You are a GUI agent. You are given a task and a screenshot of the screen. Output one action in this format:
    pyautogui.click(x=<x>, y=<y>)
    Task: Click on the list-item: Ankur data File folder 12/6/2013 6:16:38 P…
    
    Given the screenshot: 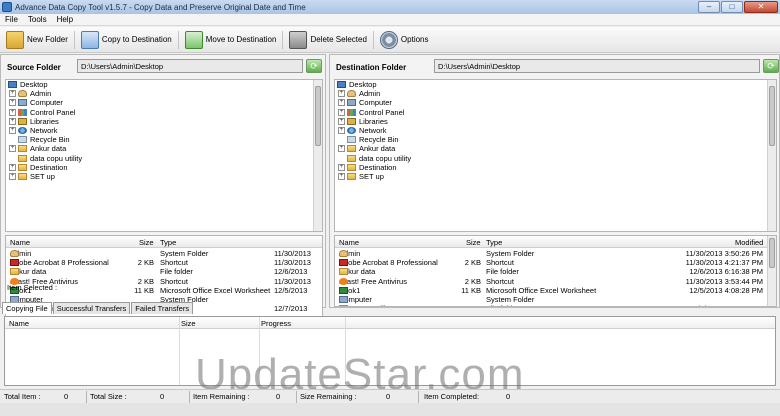 What is the action you would take?
    pyautogui.click(x=555, y=271)
    